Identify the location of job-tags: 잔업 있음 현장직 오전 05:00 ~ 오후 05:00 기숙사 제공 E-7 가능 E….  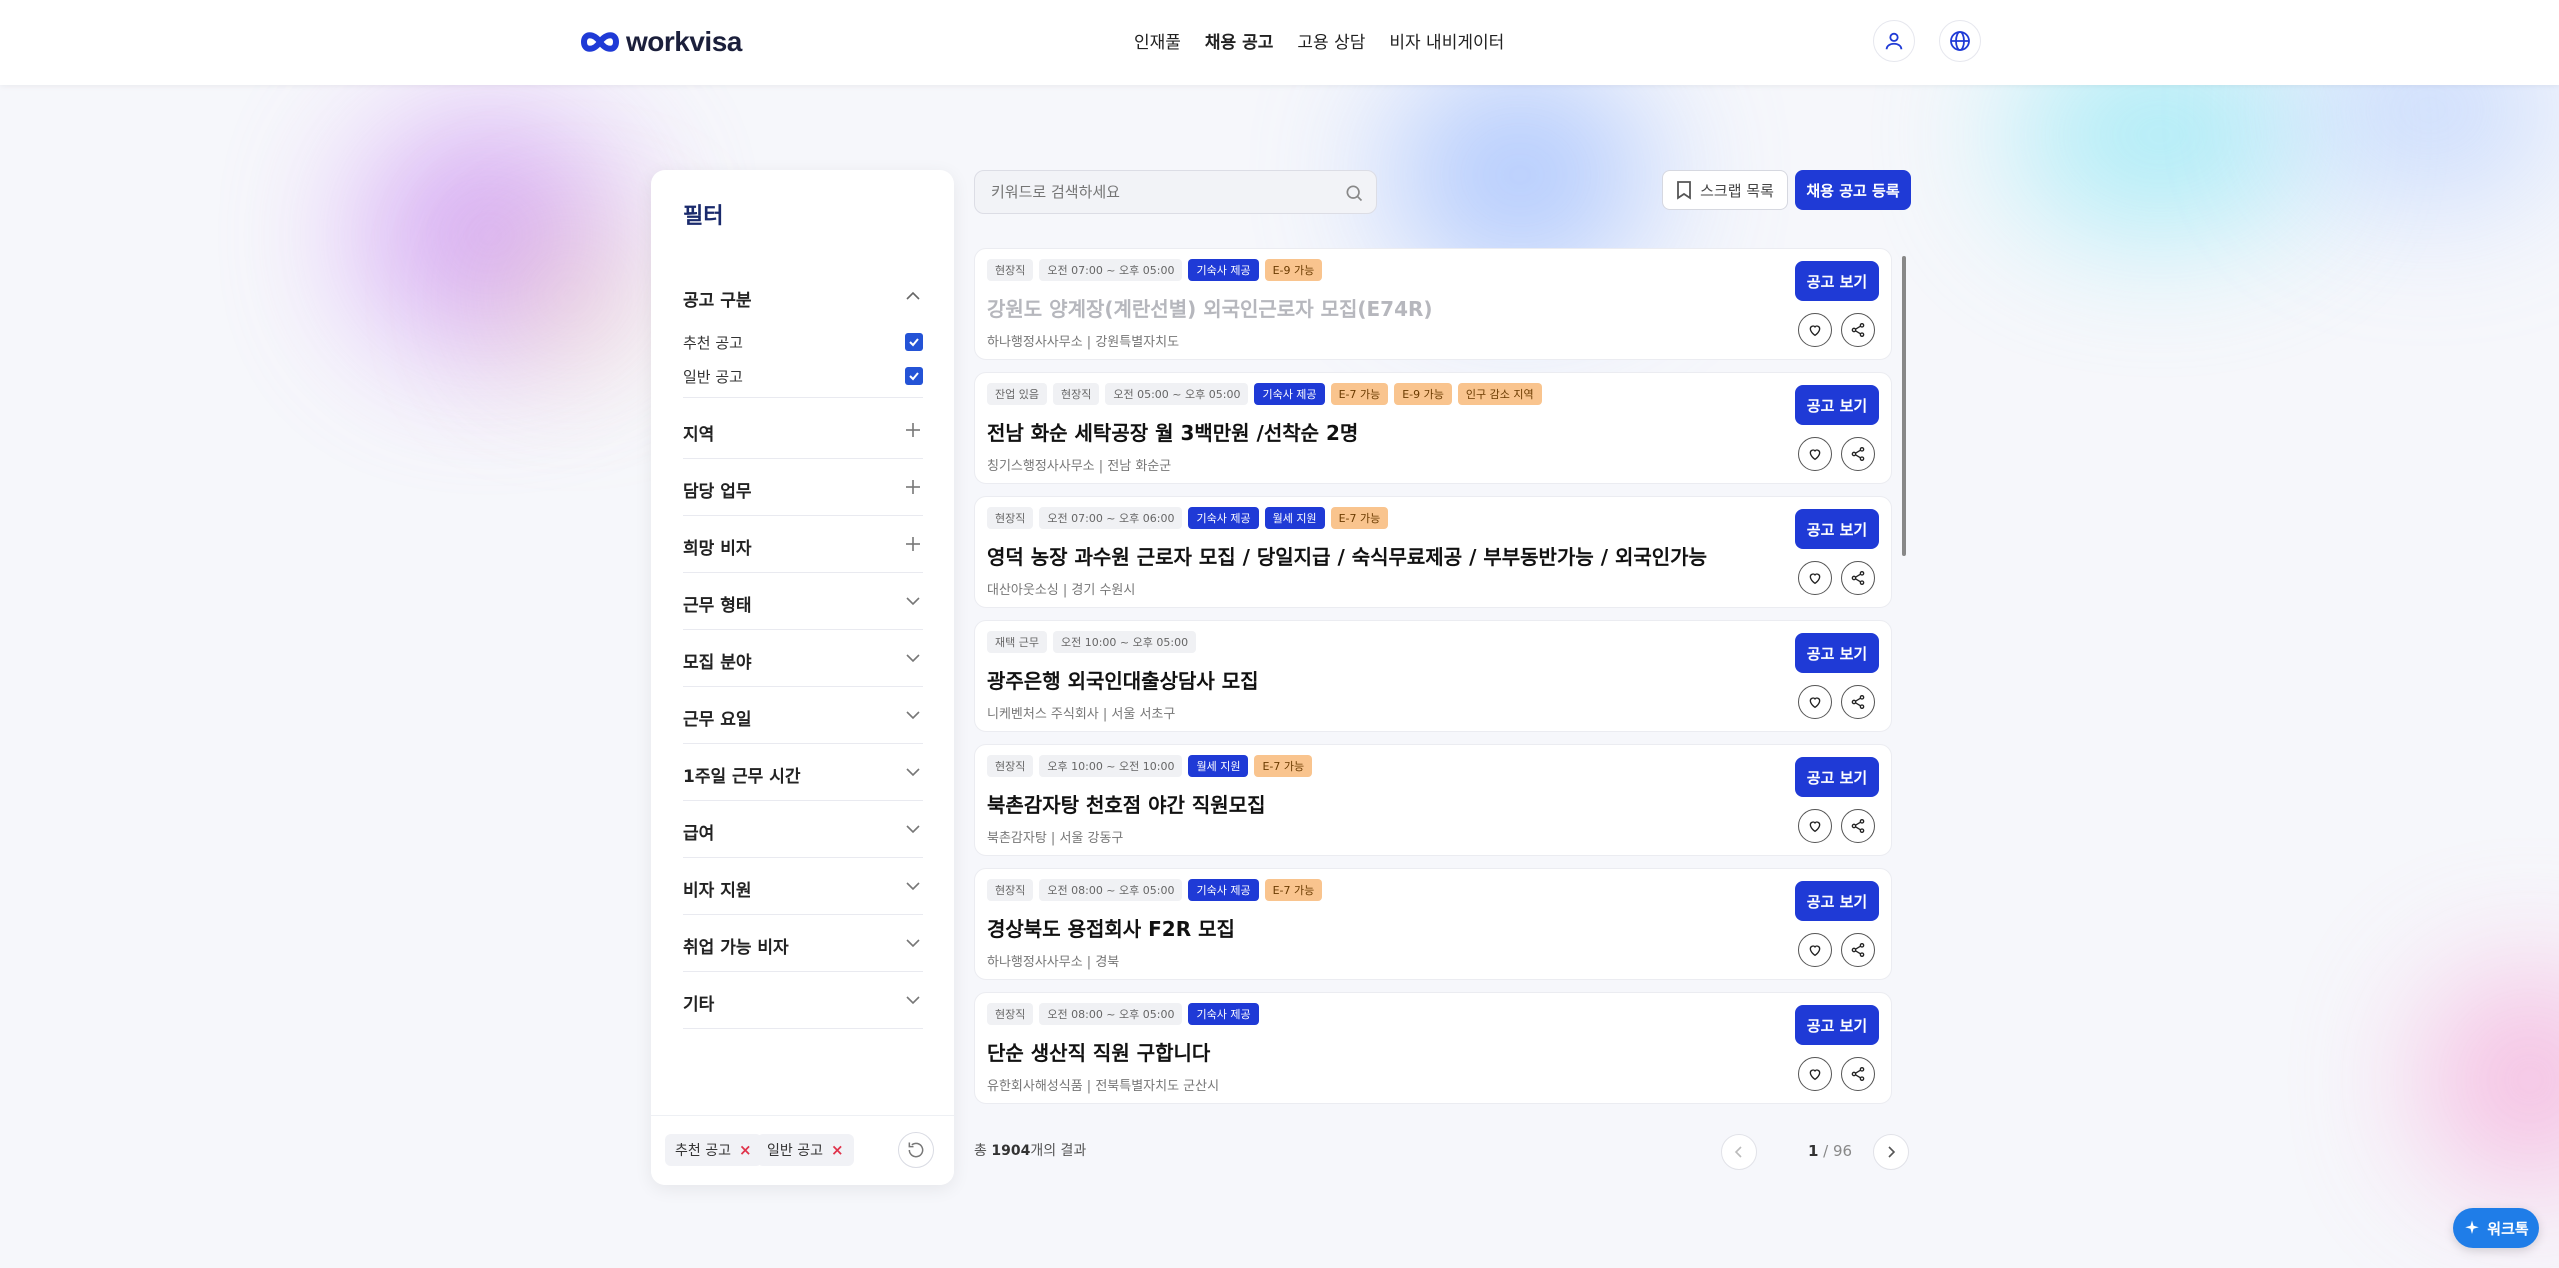
(1264, 394).